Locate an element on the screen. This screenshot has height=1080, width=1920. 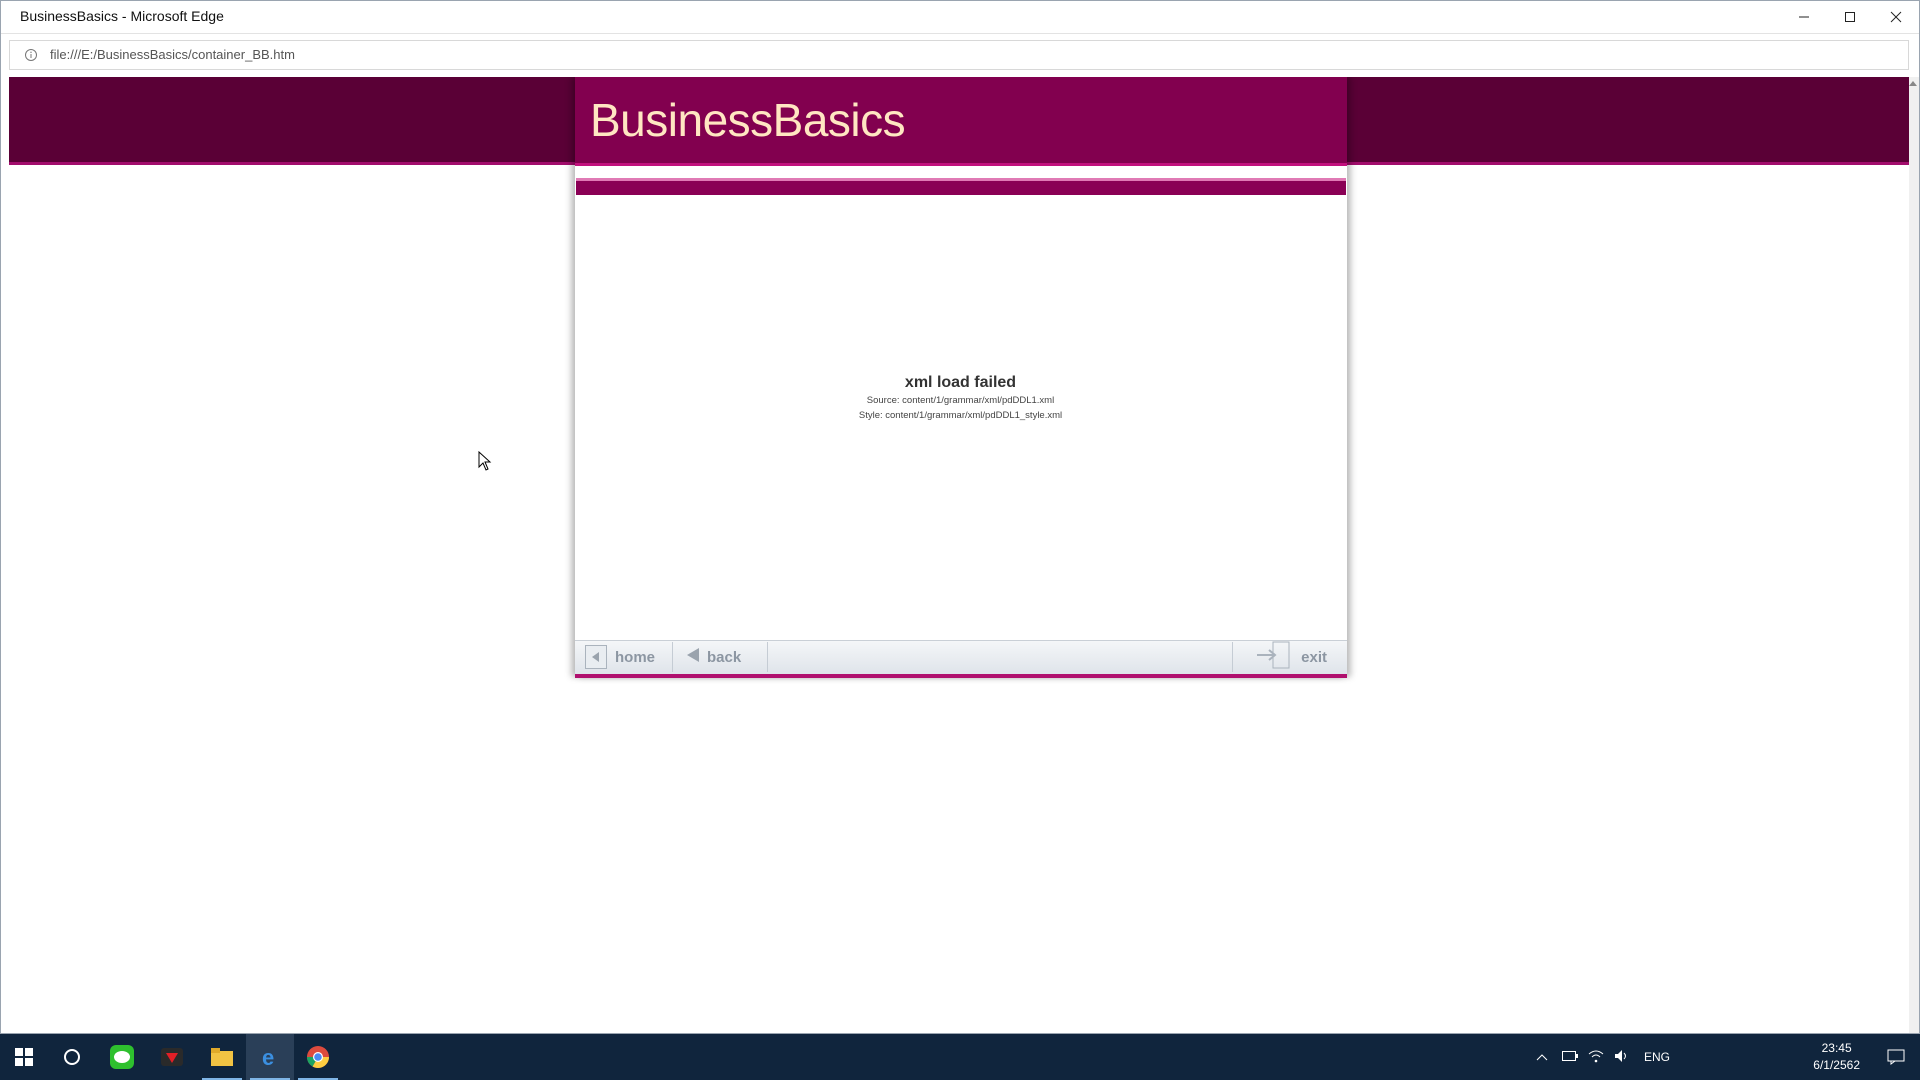
error-source: Source: content/1/grammar/xml/pdDDL1.xml is located at coordinates (960, 400).